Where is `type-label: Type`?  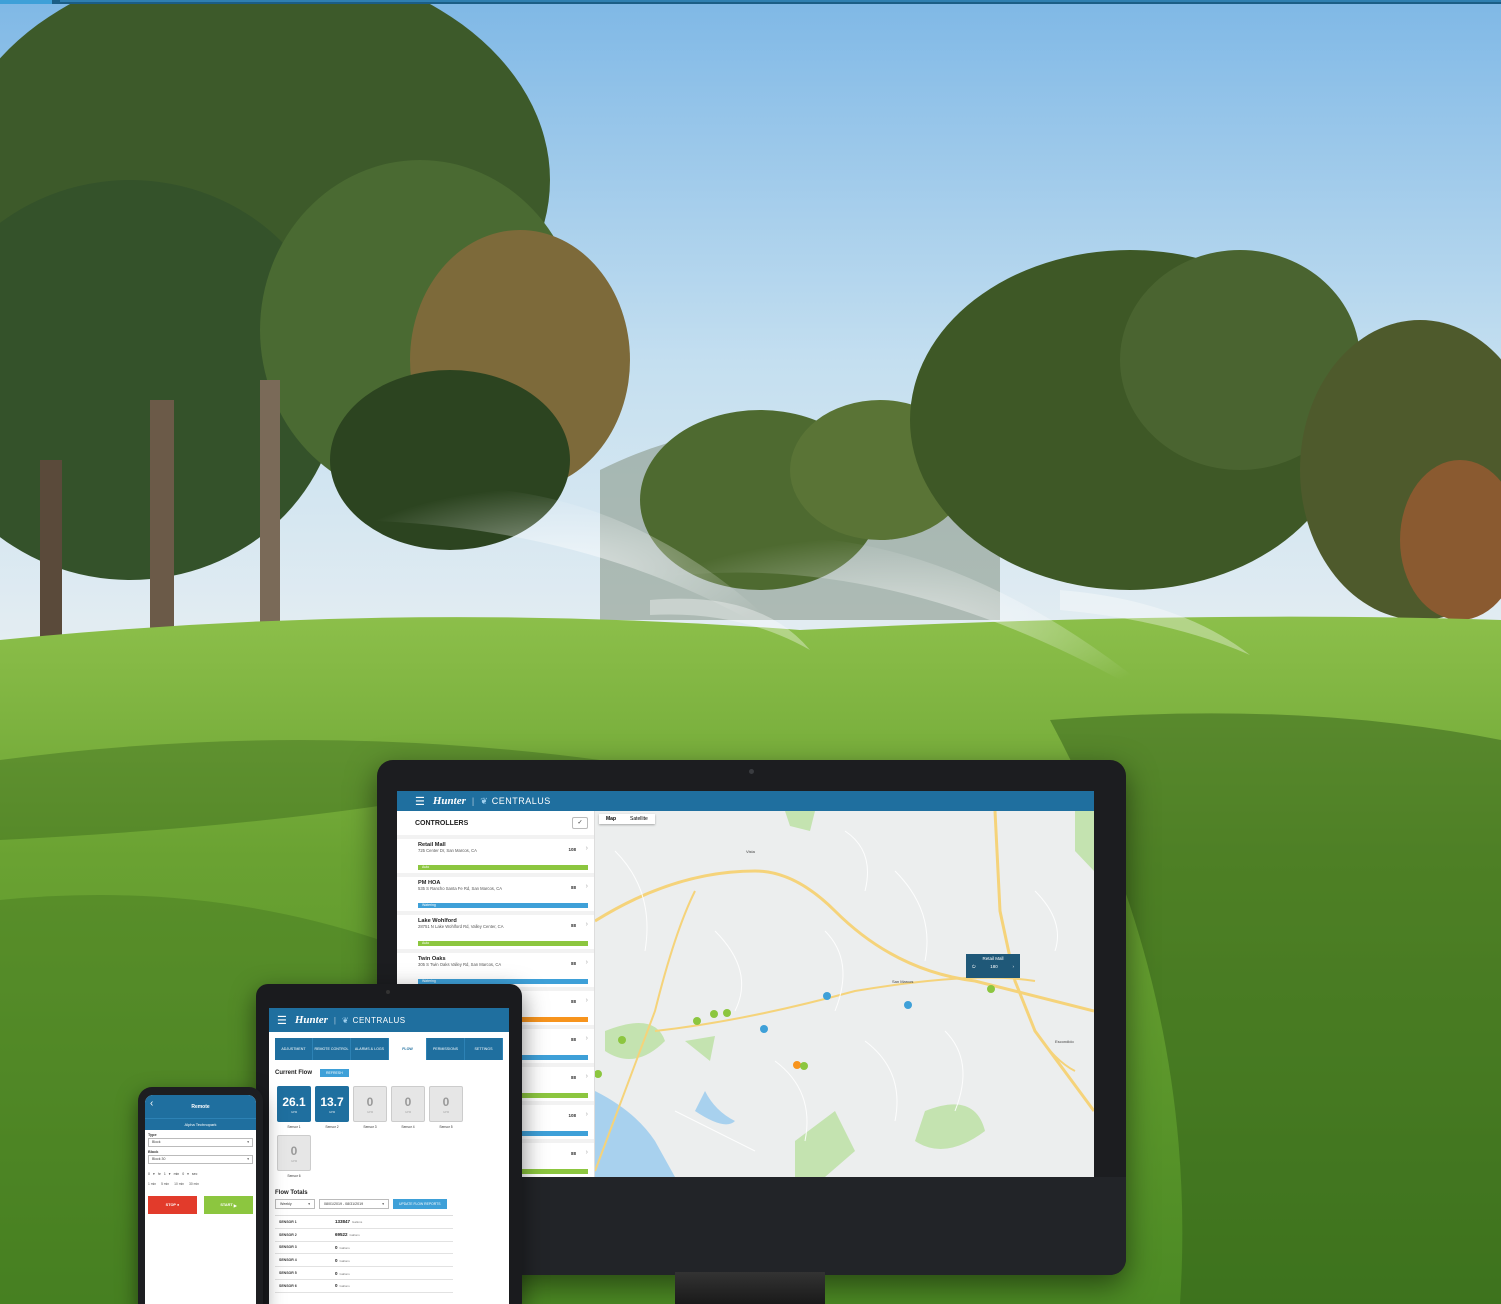 type-label: Type is located at coordinates (152, 1135).